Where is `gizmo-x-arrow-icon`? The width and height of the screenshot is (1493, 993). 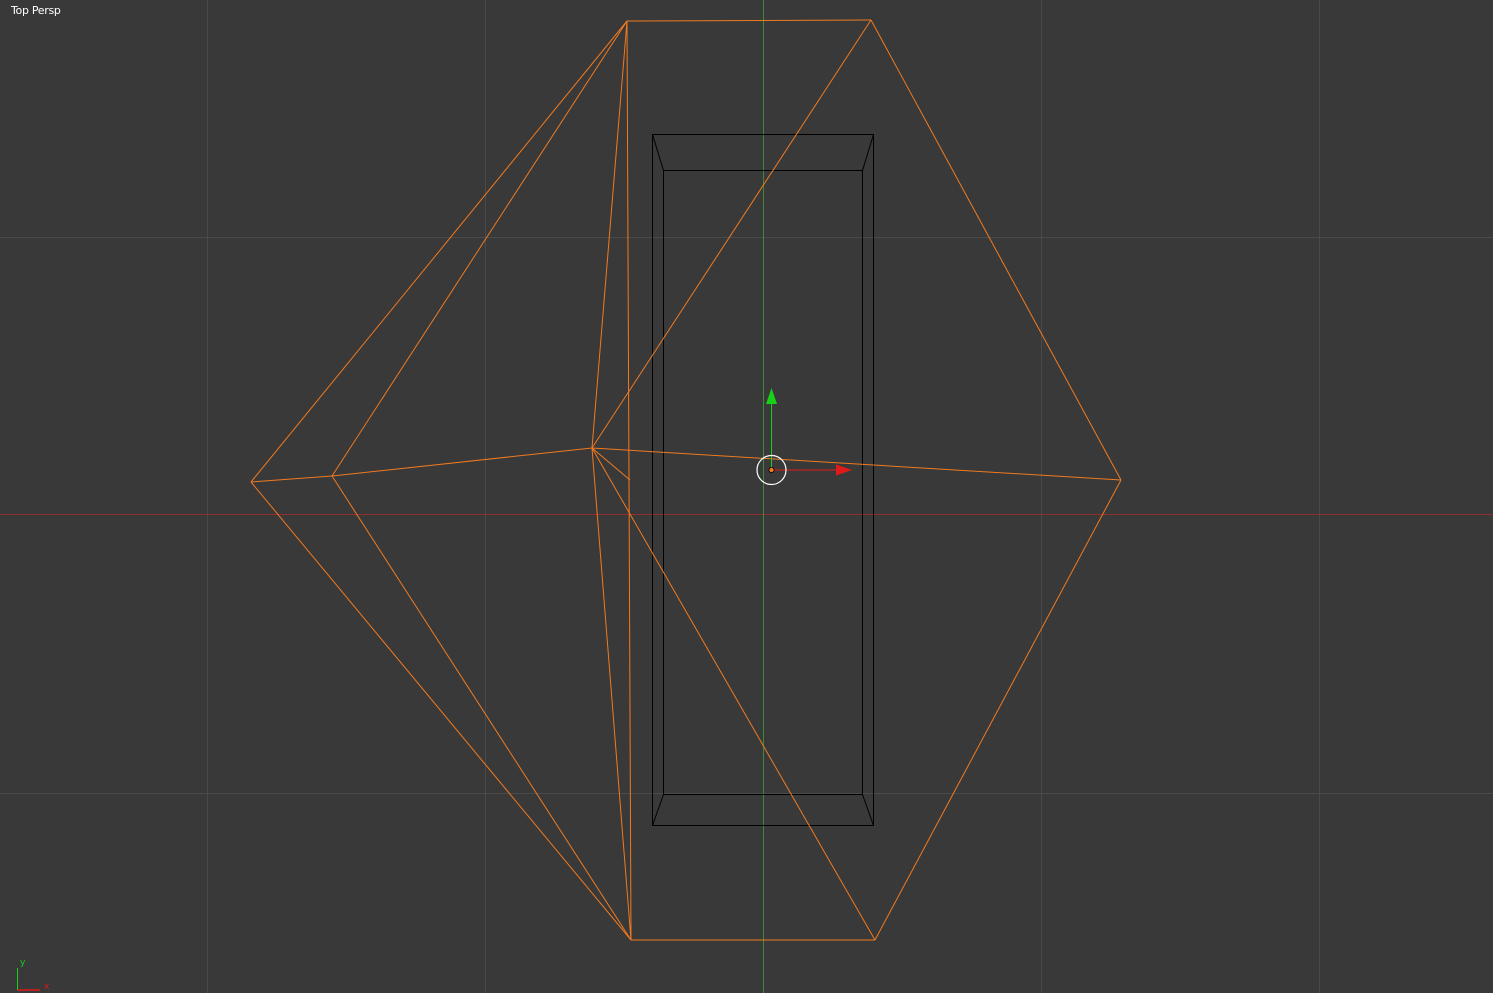
gizmo-x-arrow-icon is located at coordinates (844, 470).